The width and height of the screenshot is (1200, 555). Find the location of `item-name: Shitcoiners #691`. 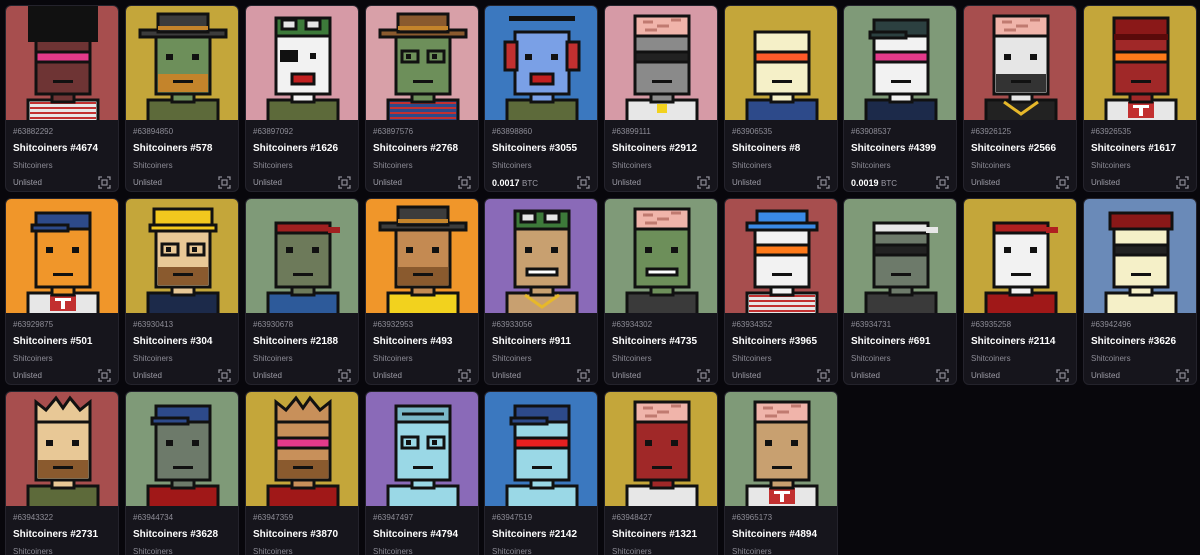

item-name: Shitcoiners #691 is located at coordinates (890, 341).